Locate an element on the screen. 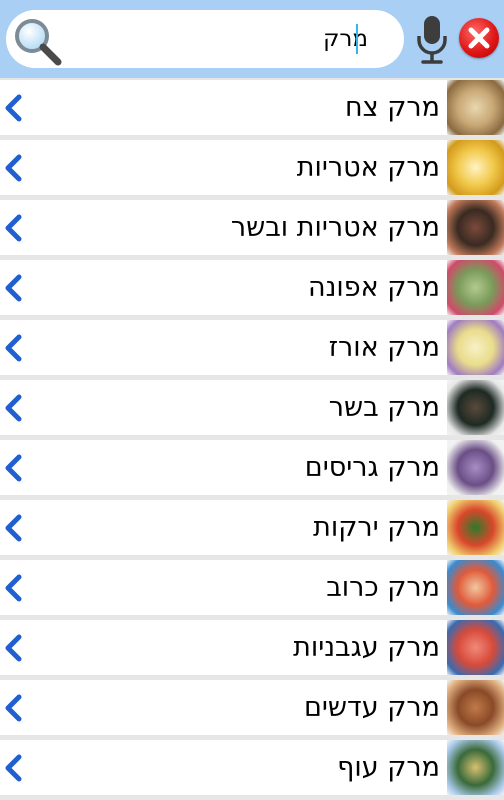  result-label: מרק גריסים is located at coordinates (372, 467).